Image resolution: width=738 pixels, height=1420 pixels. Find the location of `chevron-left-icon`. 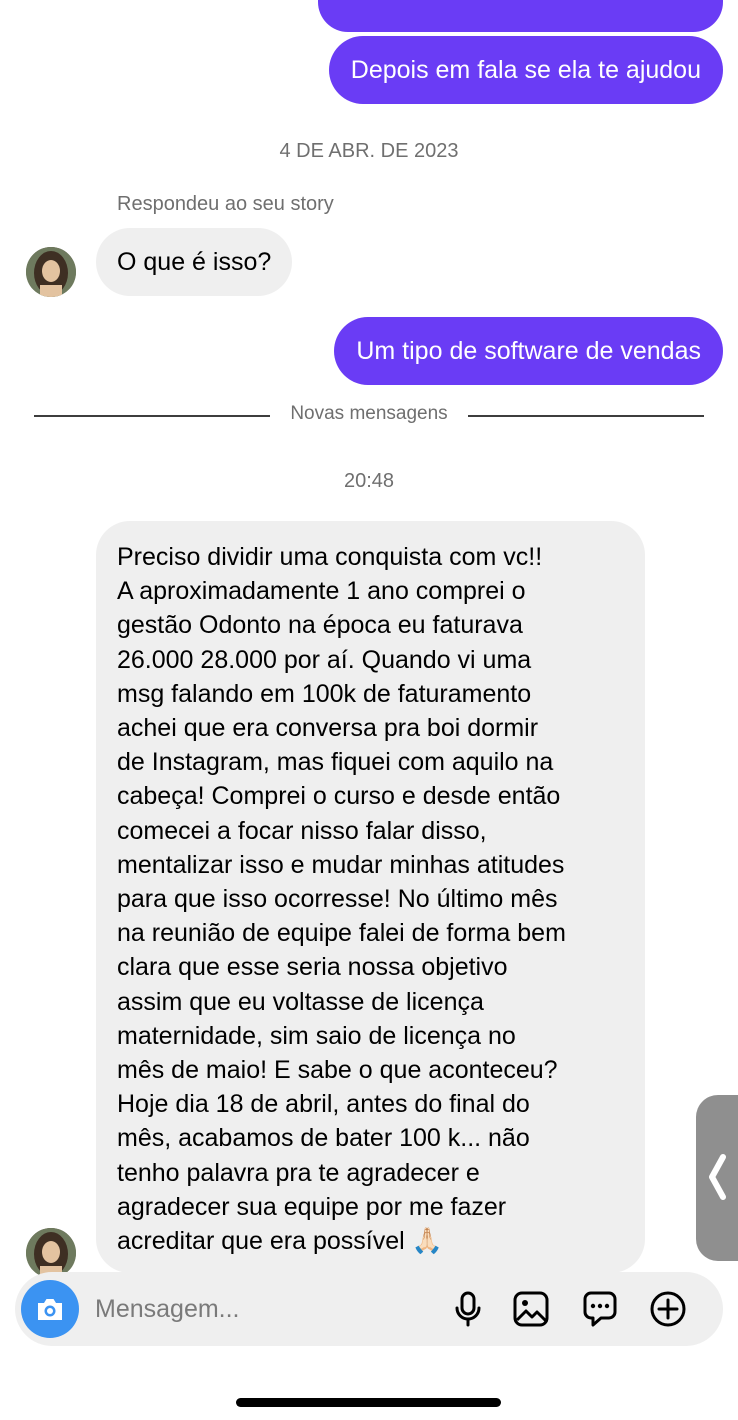

chevron-left-icon is located at coordinates (717, 1177).